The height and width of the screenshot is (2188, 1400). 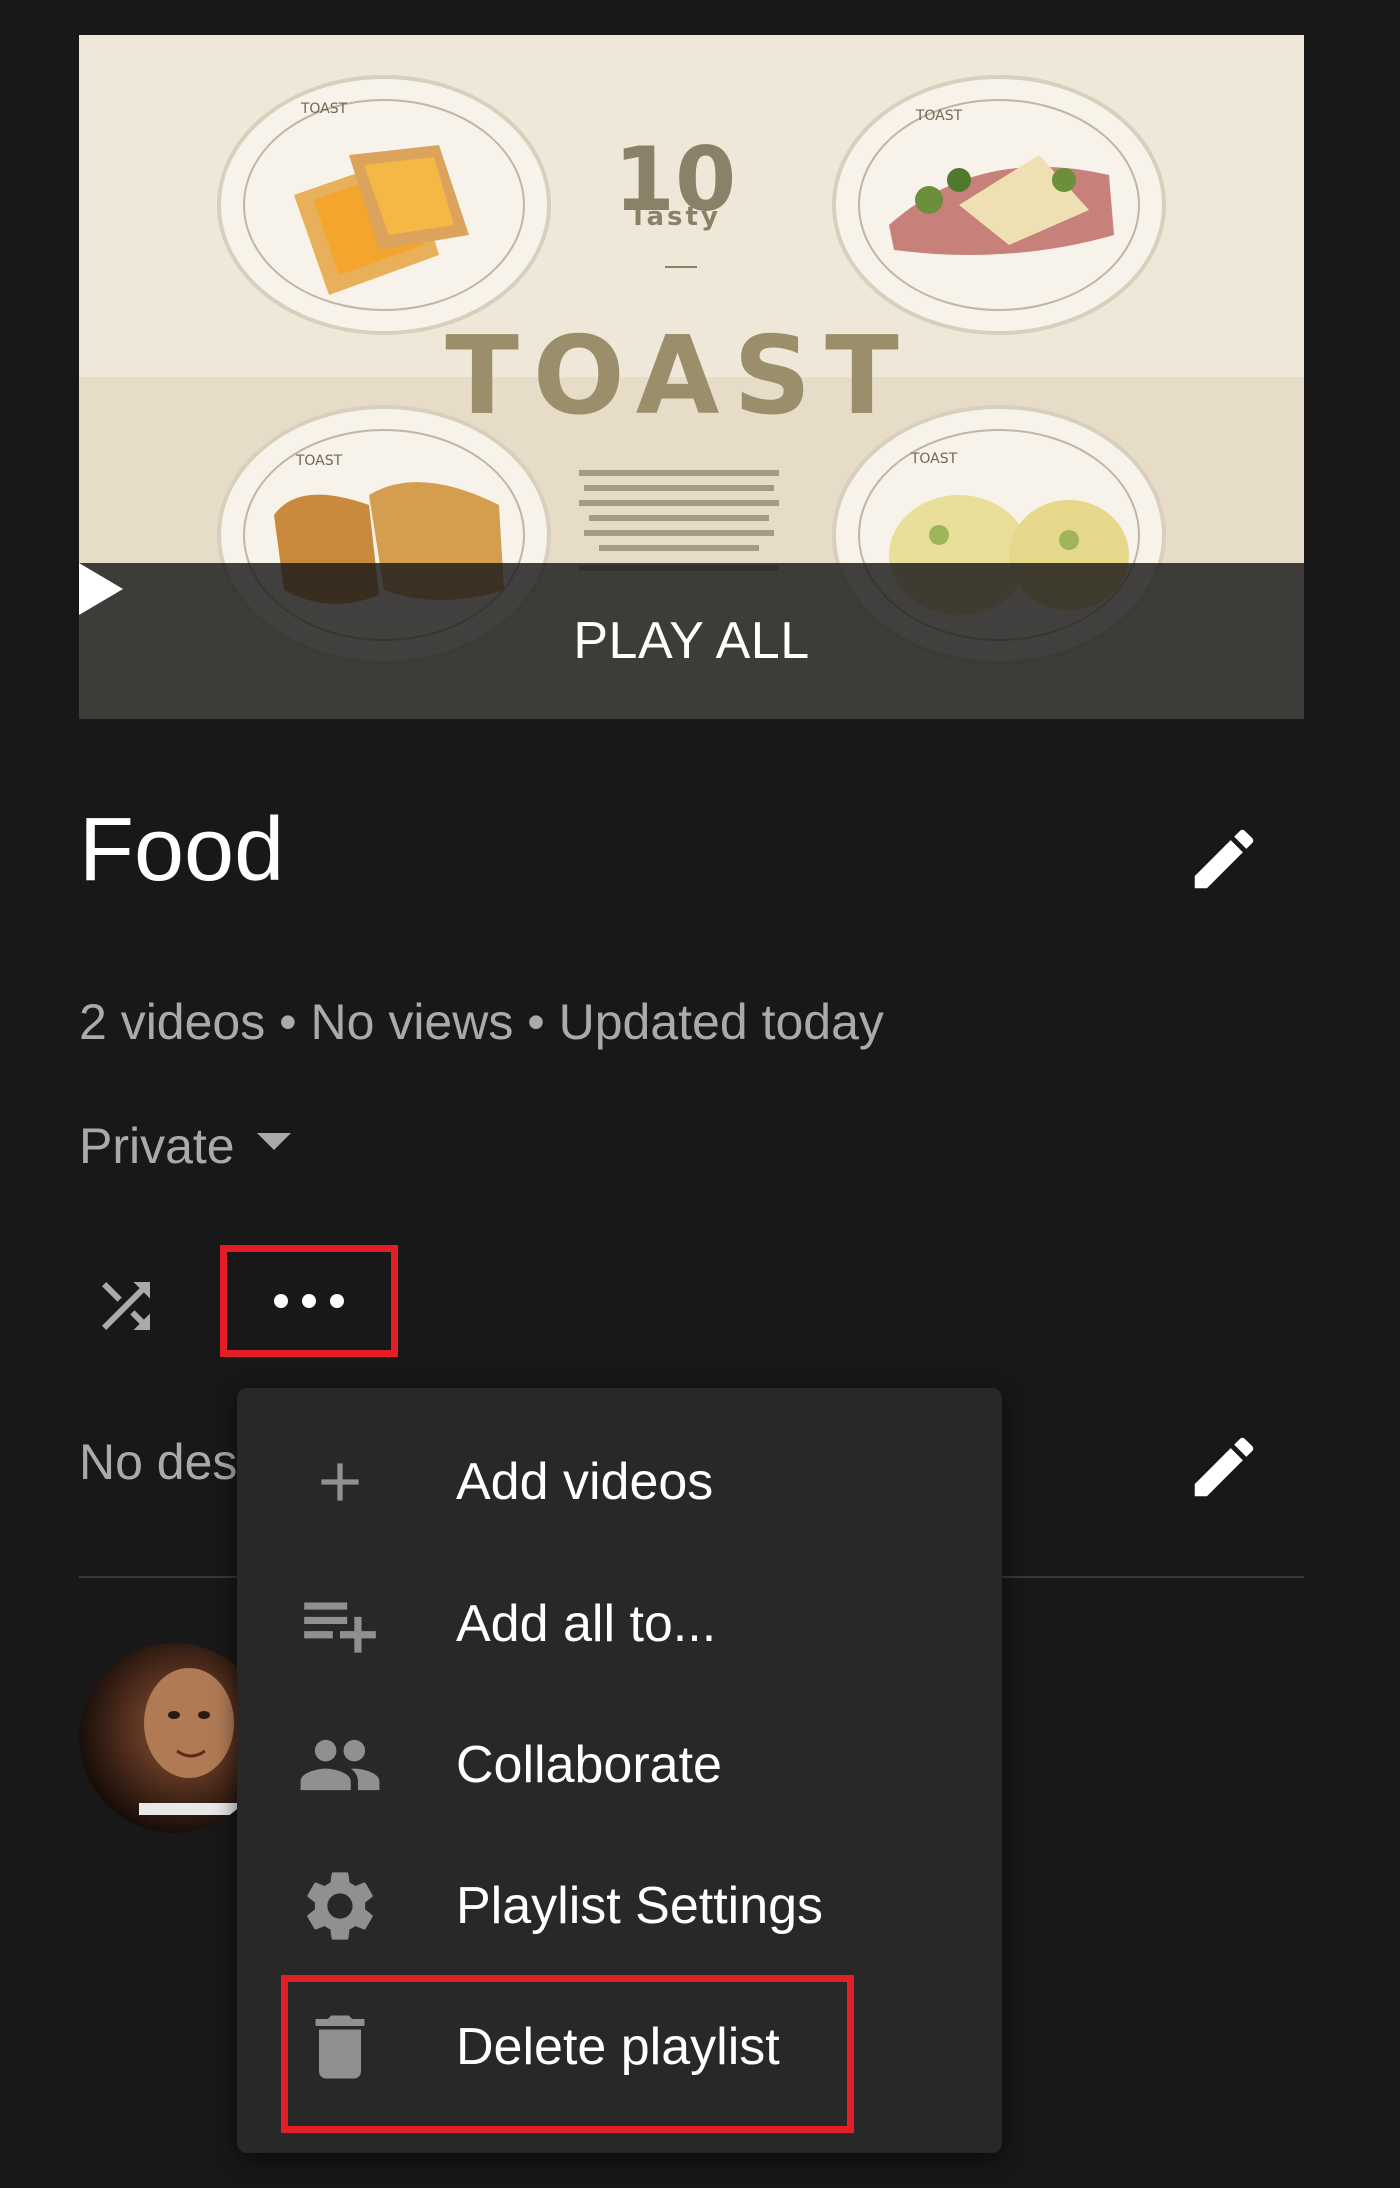 I want to click on caret-down-icon, so click(x=273, y=1141).